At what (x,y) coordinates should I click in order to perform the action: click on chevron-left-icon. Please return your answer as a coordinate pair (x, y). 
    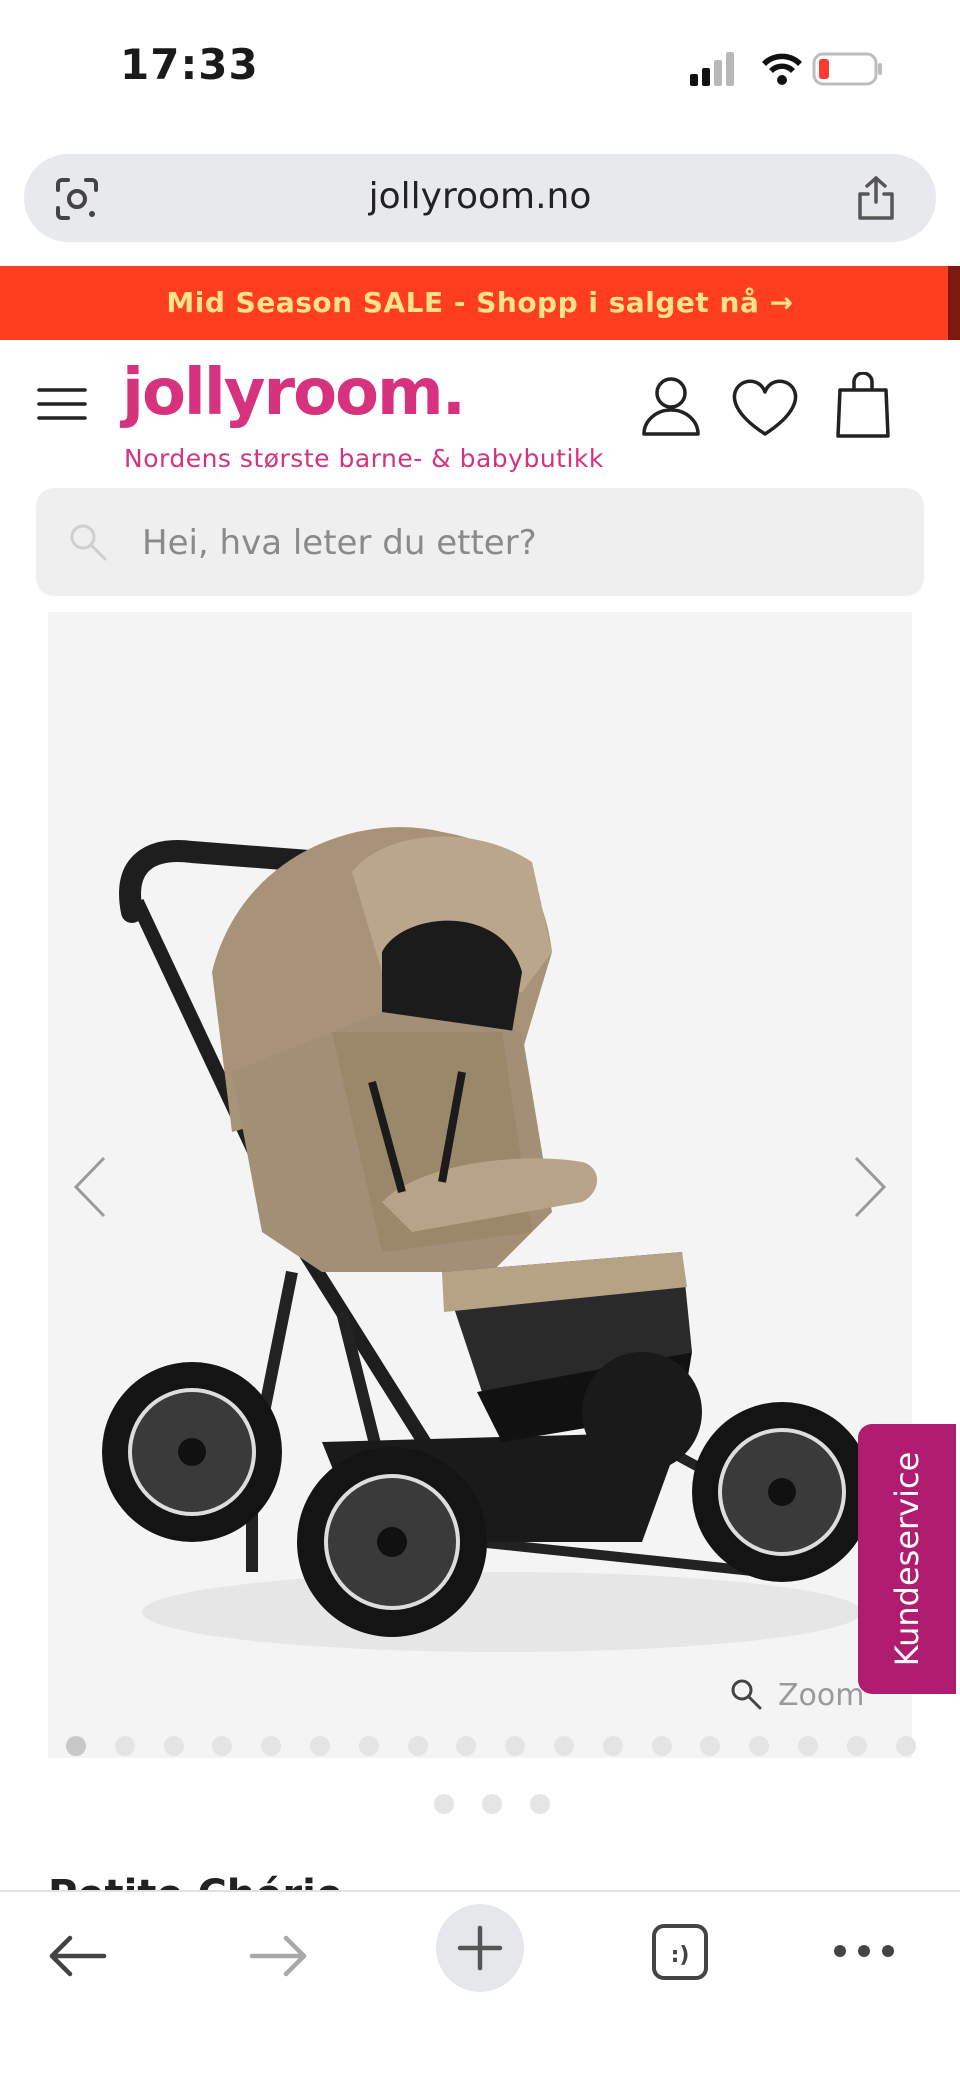
    Looking at the image, I should click on (90, 1187).